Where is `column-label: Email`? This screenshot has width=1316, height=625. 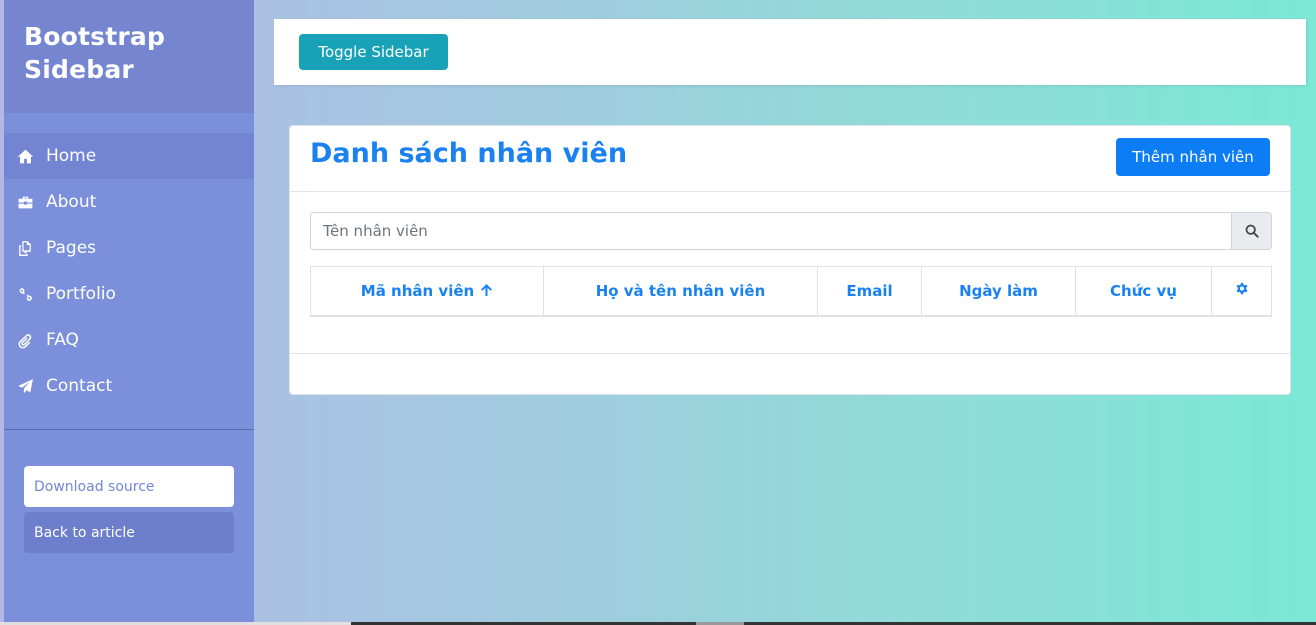 column-label: Email is located at coordinates (869, 291).